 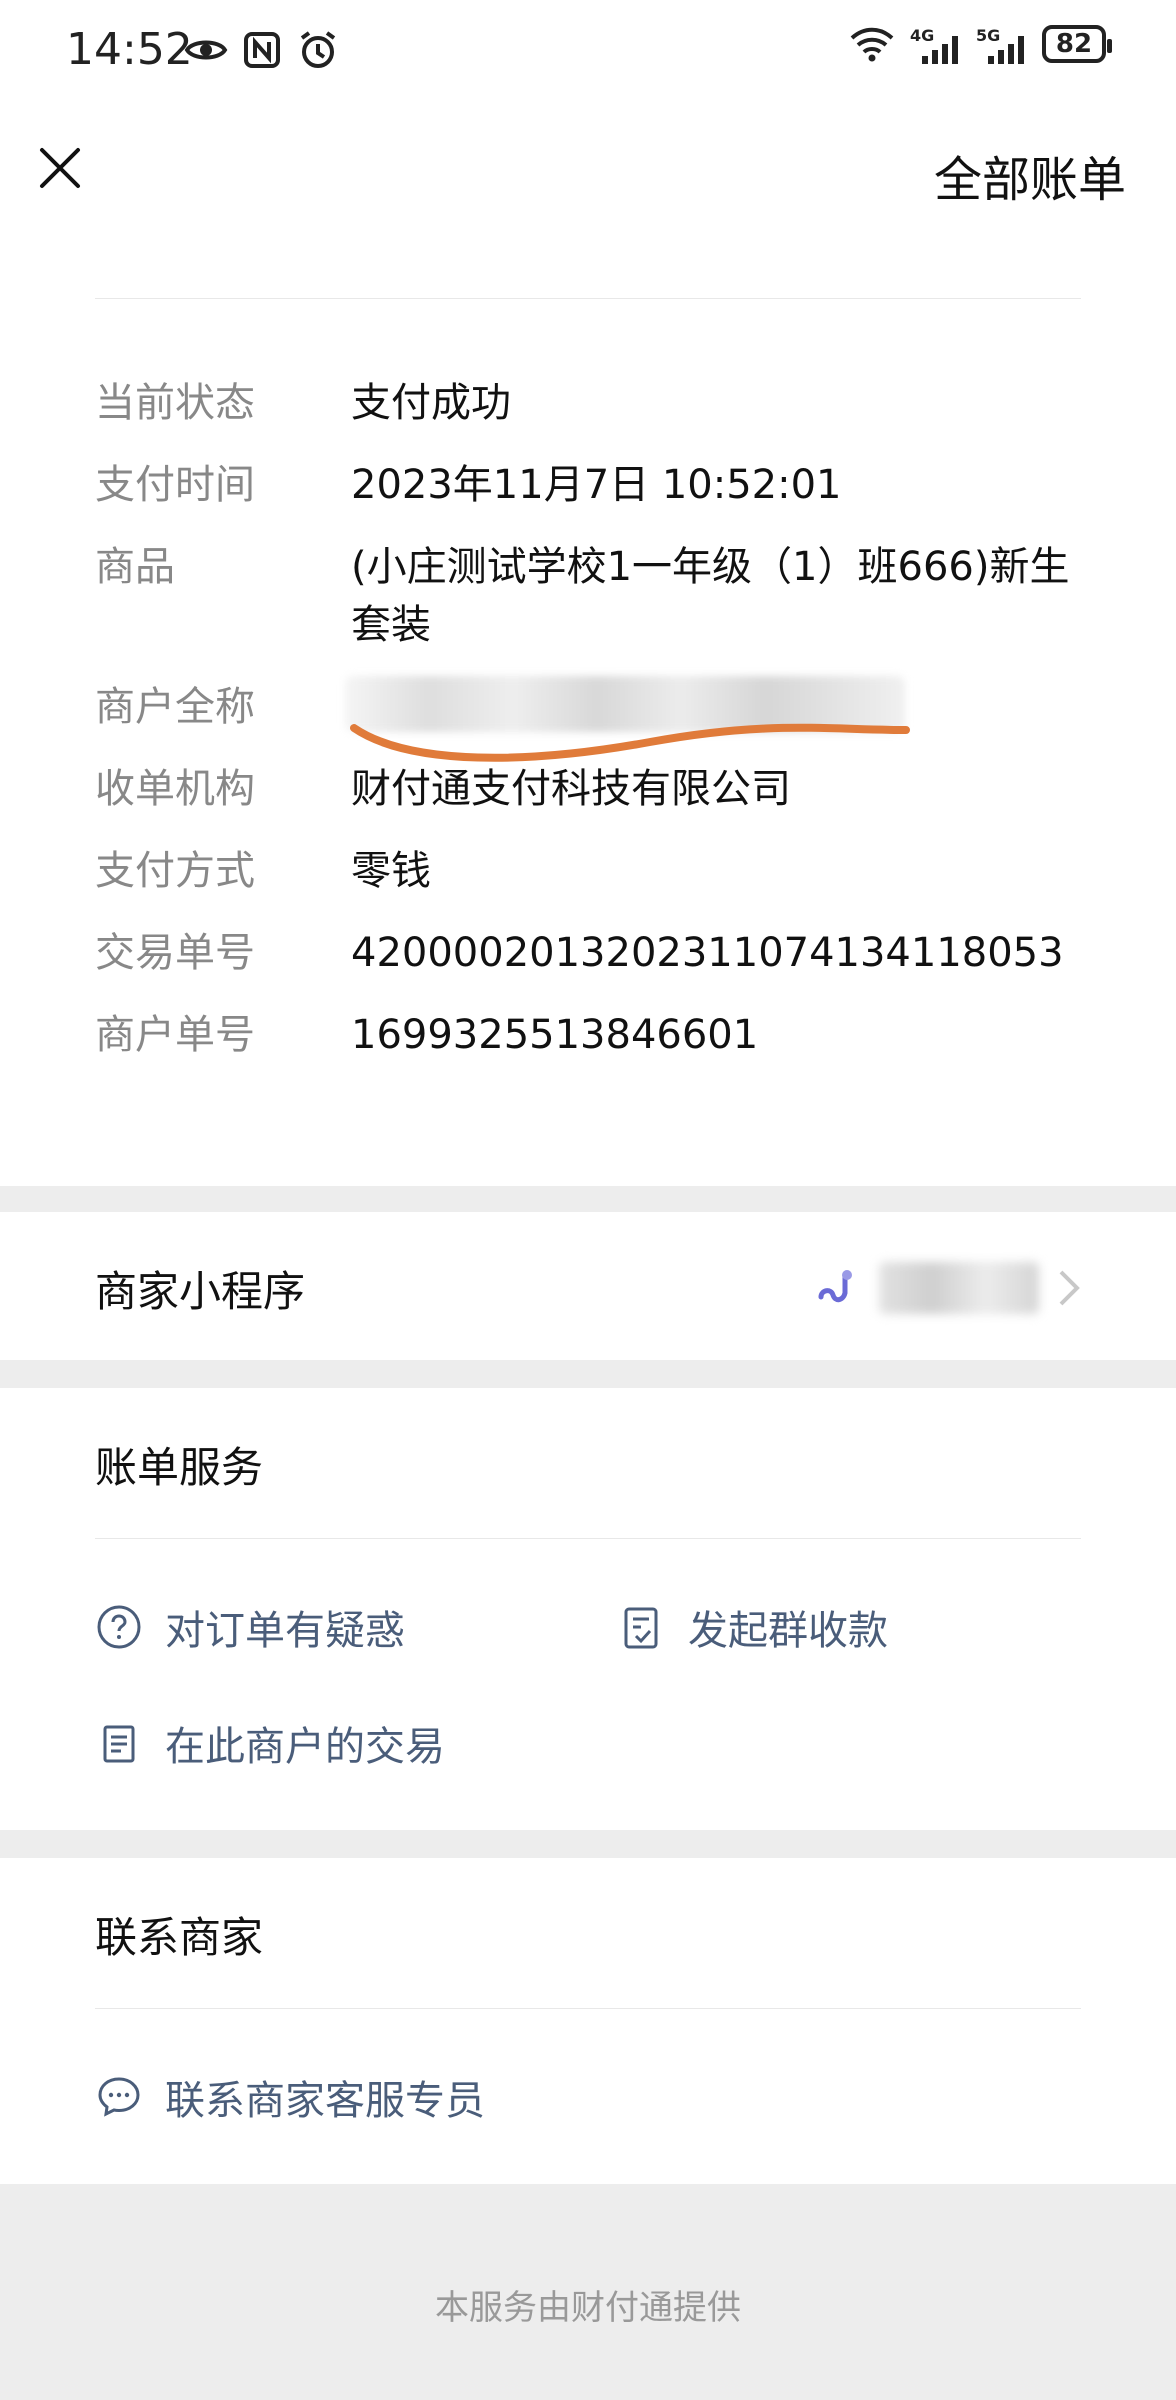 What do you see at coordinates (788, 1631) in the screenshot?
I see `group-bill-label: 发起群收款` at bounding box center [788, 1631].